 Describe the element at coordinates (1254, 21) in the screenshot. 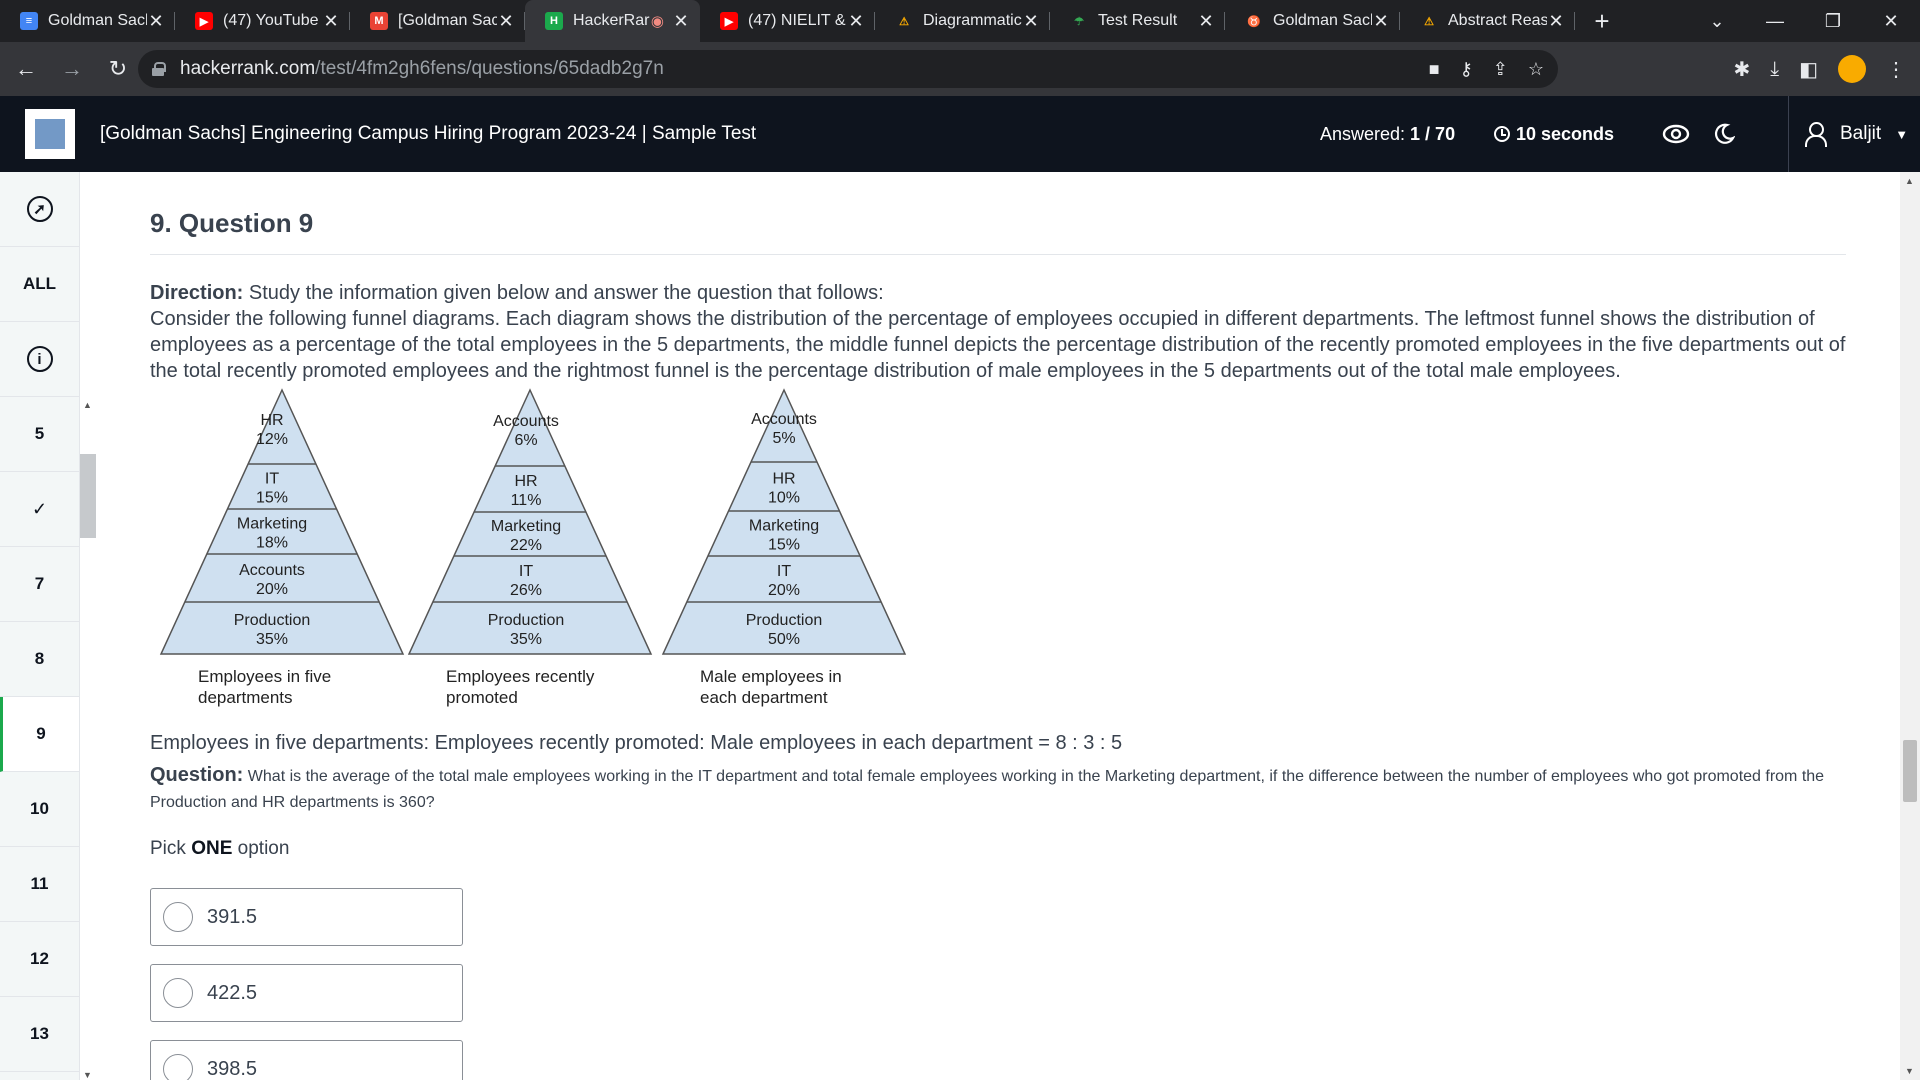

I see `bull-icon: ♉` at that location.